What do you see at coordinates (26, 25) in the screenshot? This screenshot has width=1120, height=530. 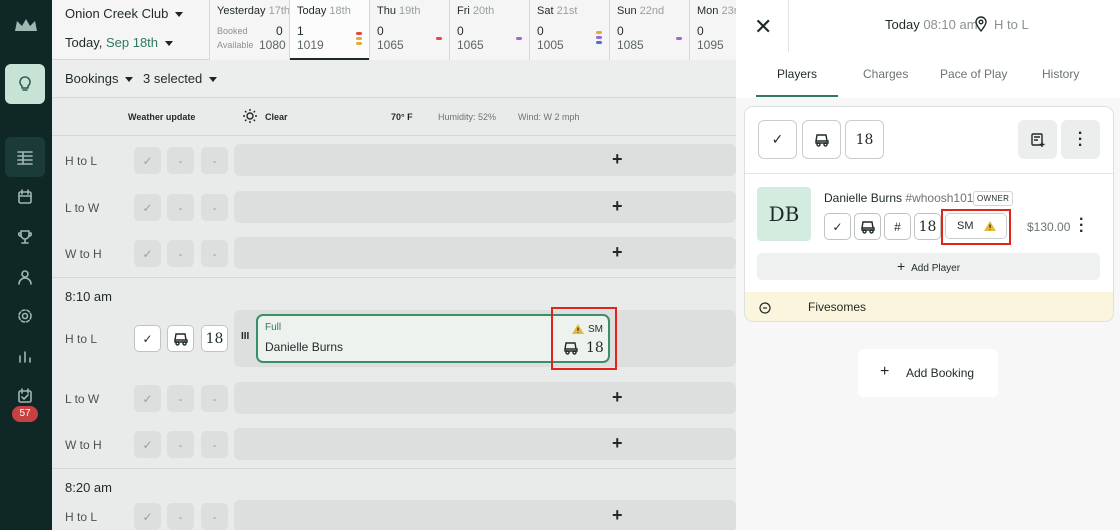 I see `crown-logo-icon` at bounding box center [26, 25].